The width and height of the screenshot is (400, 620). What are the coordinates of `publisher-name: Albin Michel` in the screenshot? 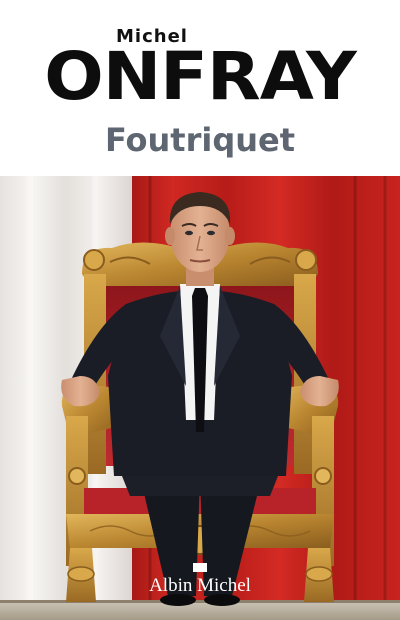 It's located at (200, 585).